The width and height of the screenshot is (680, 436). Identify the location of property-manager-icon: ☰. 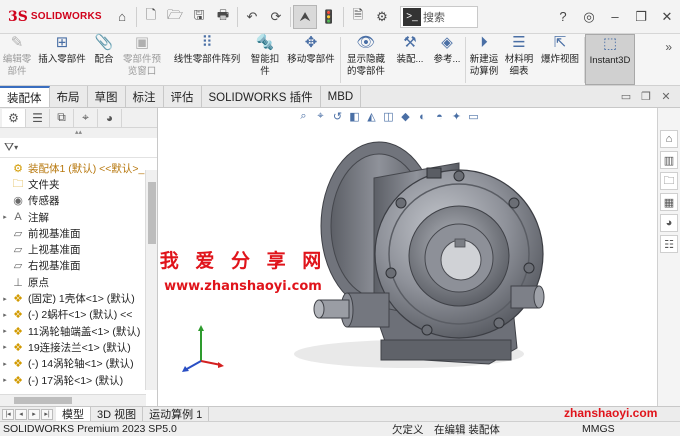
(38, 117).